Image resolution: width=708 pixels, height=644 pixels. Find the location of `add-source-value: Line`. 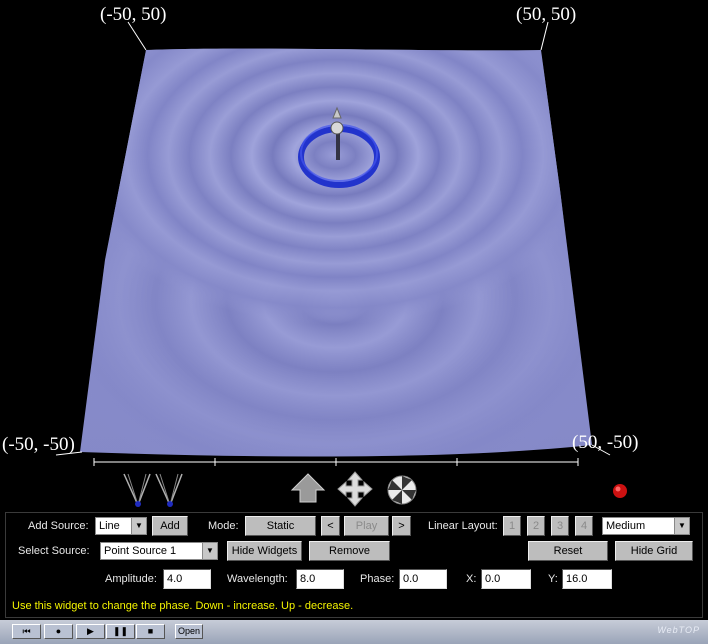

add-source-value: Line is located at coordinates (109, 526).